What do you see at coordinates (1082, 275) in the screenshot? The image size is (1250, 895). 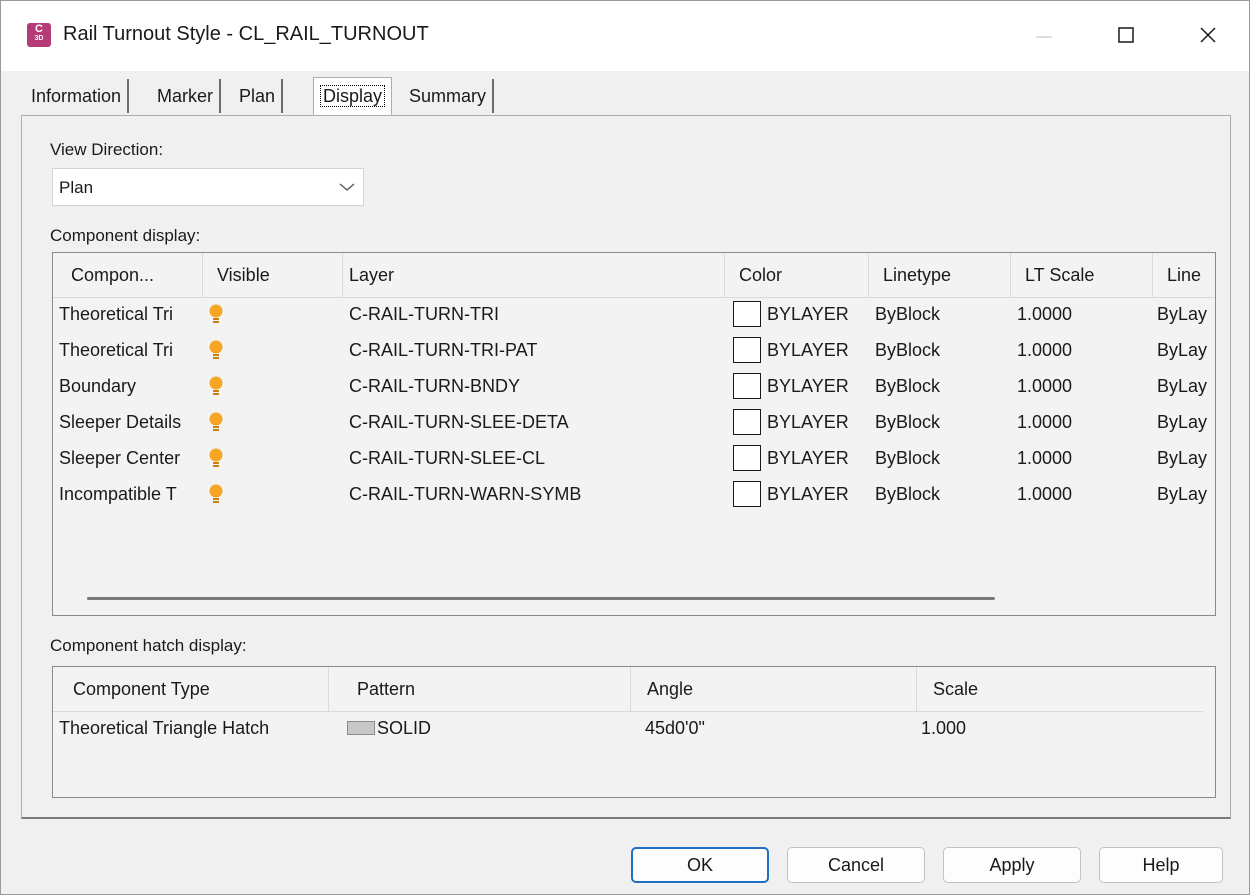 I see `col-header-lt-scale: LT Scale` at bounding box center [1082, 275].